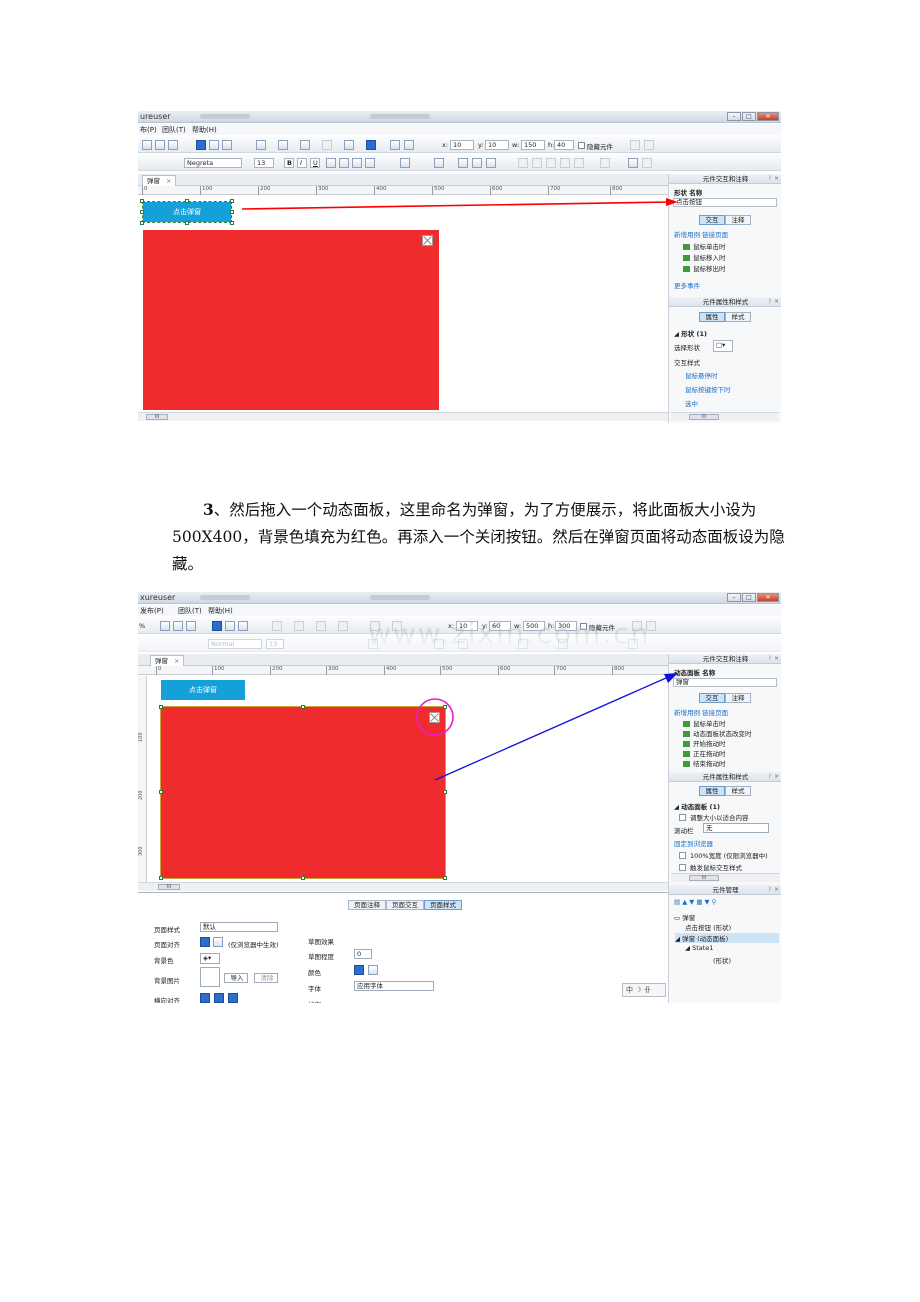  Describe the element at coordinates (734, 116) in the screenshot. I see `minimize-icon: –` at that location.